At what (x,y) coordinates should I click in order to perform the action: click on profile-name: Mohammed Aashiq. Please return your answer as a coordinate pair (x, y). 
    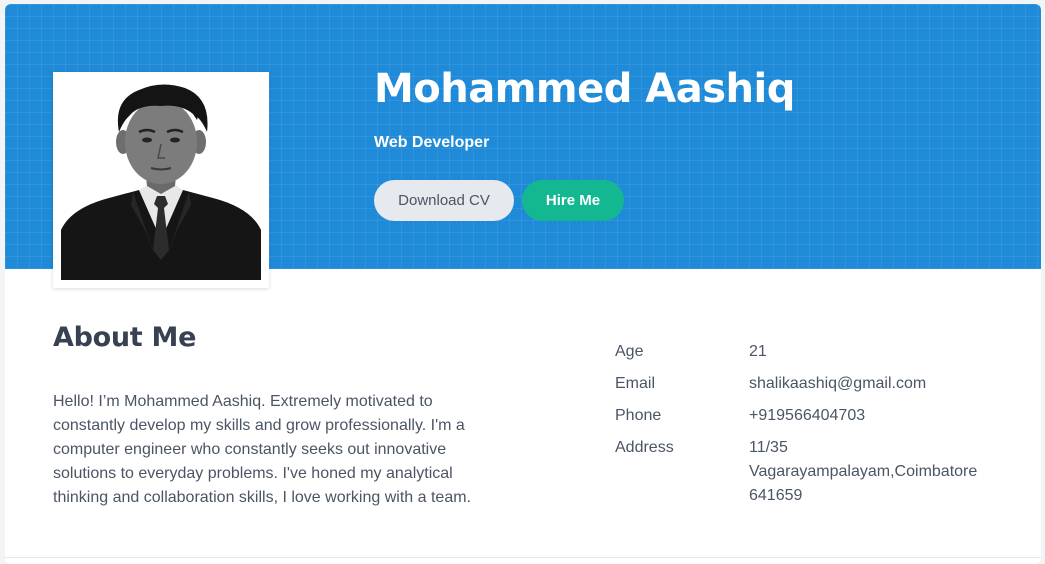
    Looking at the image, I should click on (584, 89).